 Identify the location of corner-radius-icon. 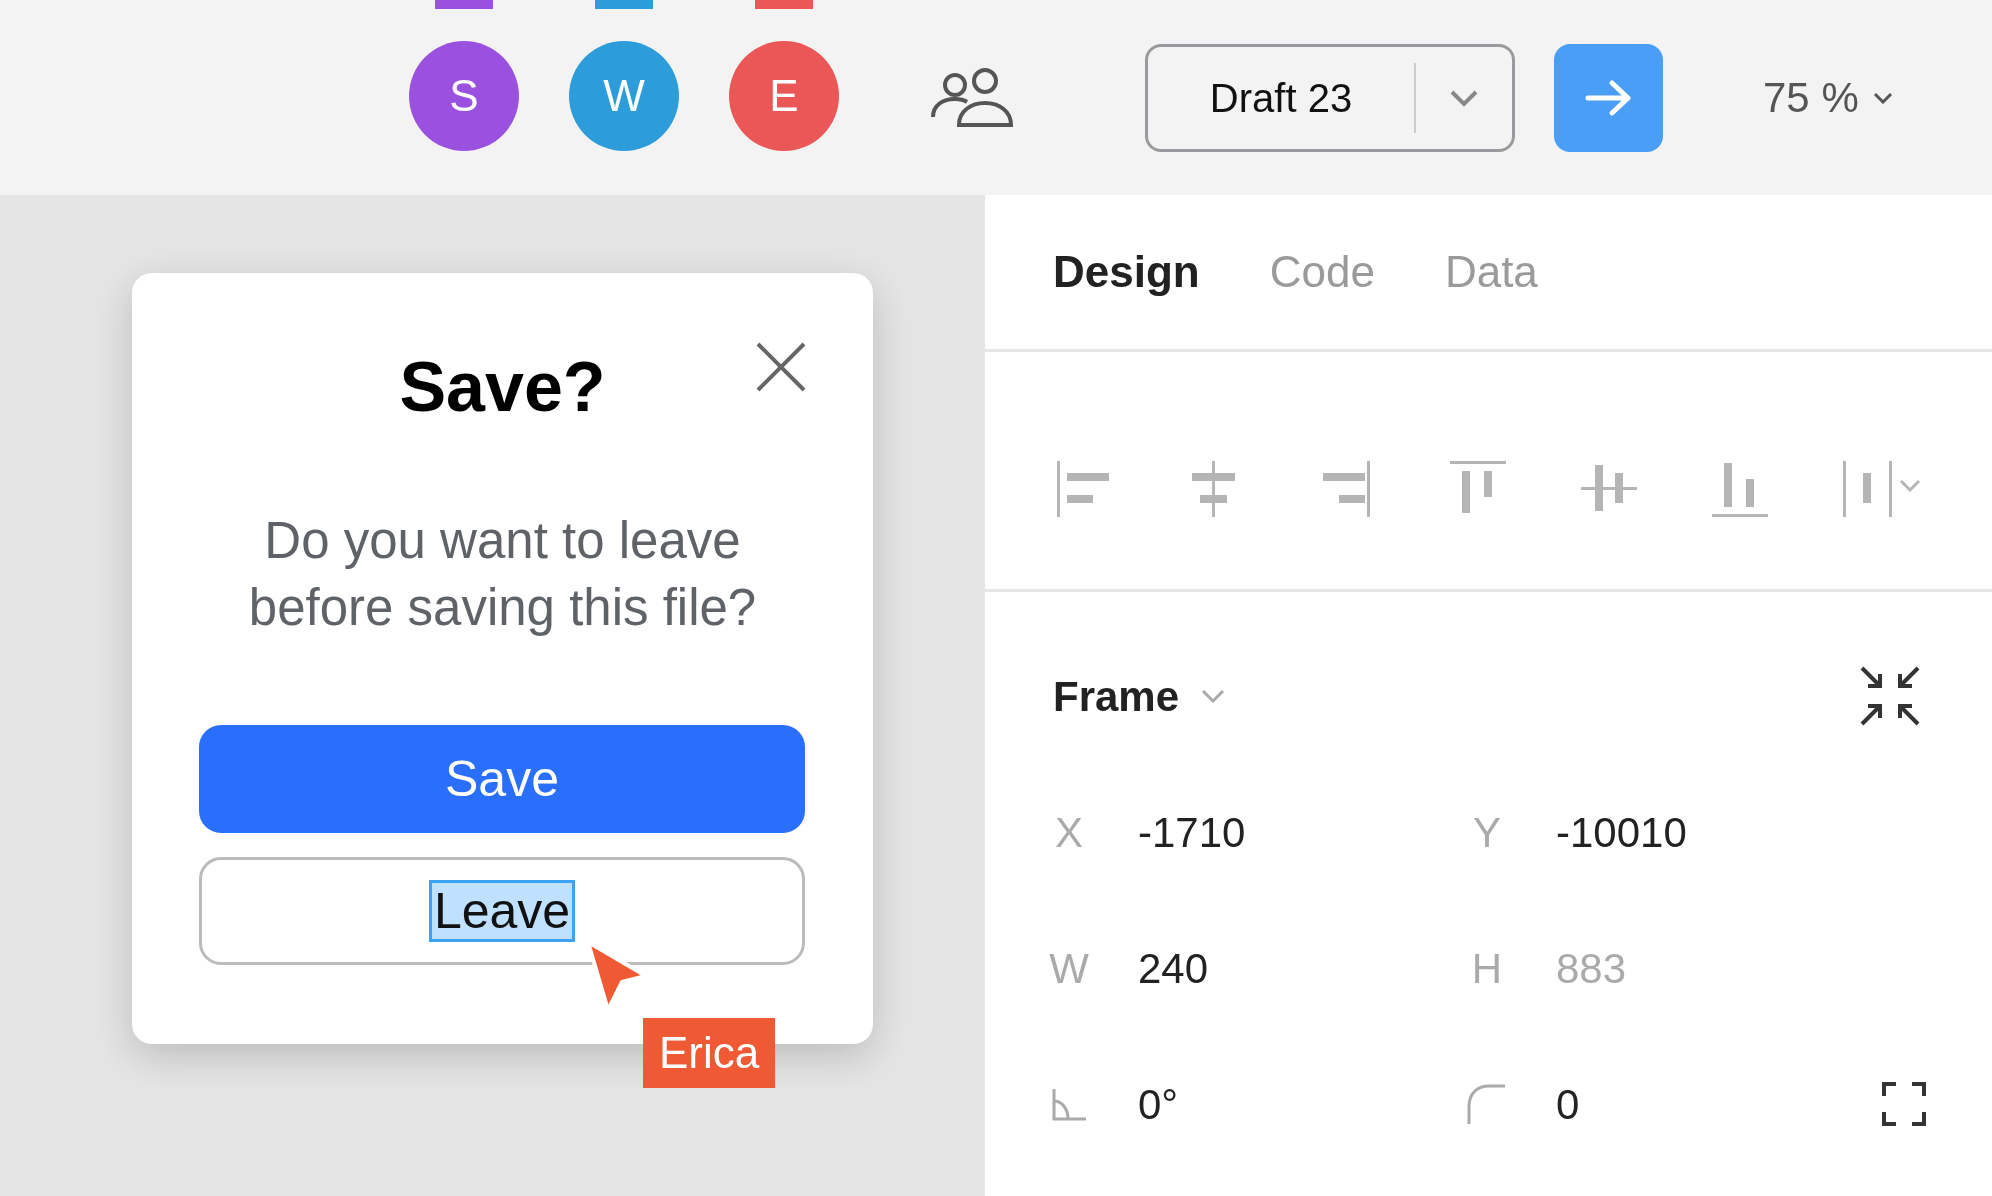
(1487, 1104).